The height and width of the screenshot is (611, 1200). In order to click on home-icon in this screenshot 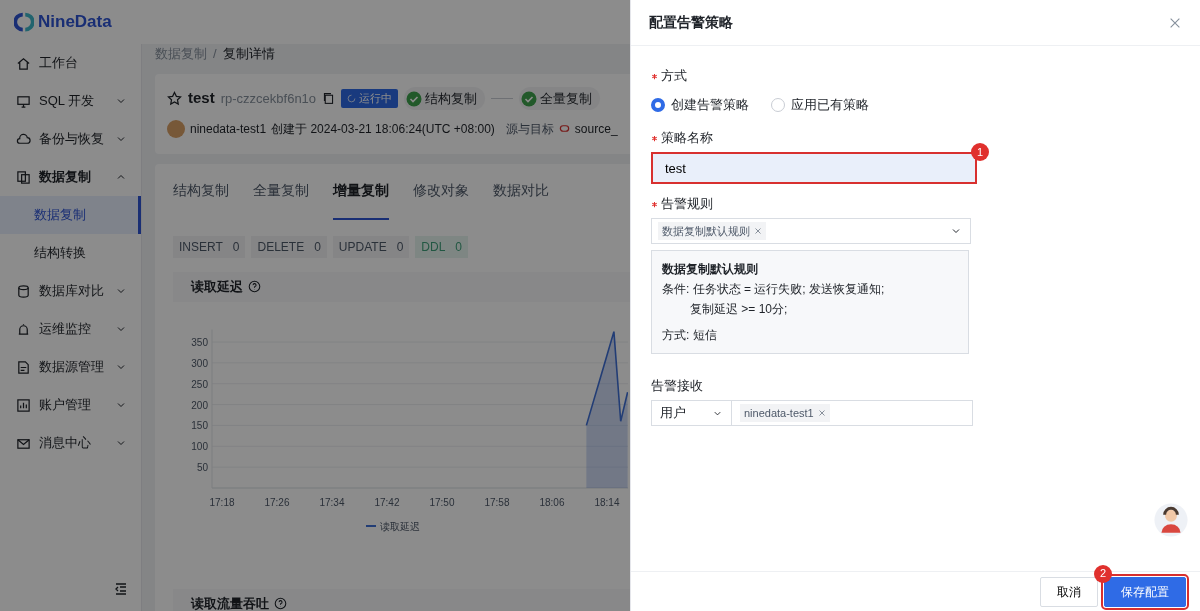, I will do `click(23, 63)`.